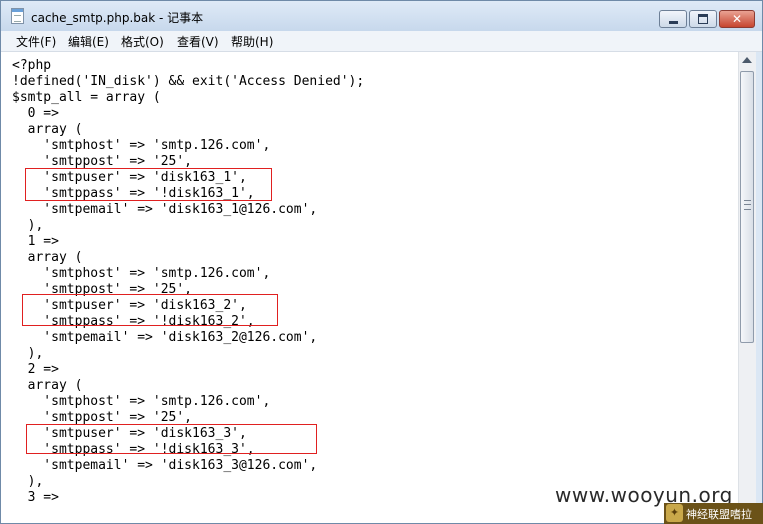 The image size is (763, 524). Describe the element at coordinates (674, 513) in the screenshot. I see `brand-logo-icon: ✦` at that location.